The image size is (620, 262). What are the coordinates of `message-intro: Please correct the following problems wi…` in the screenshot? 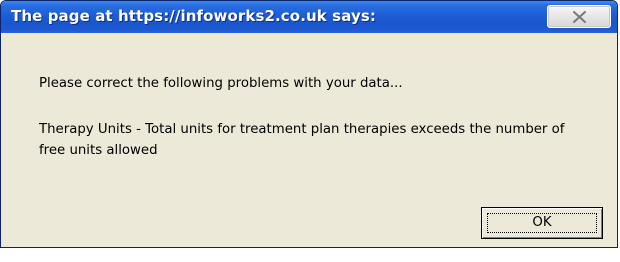 It's located at (221, 83).